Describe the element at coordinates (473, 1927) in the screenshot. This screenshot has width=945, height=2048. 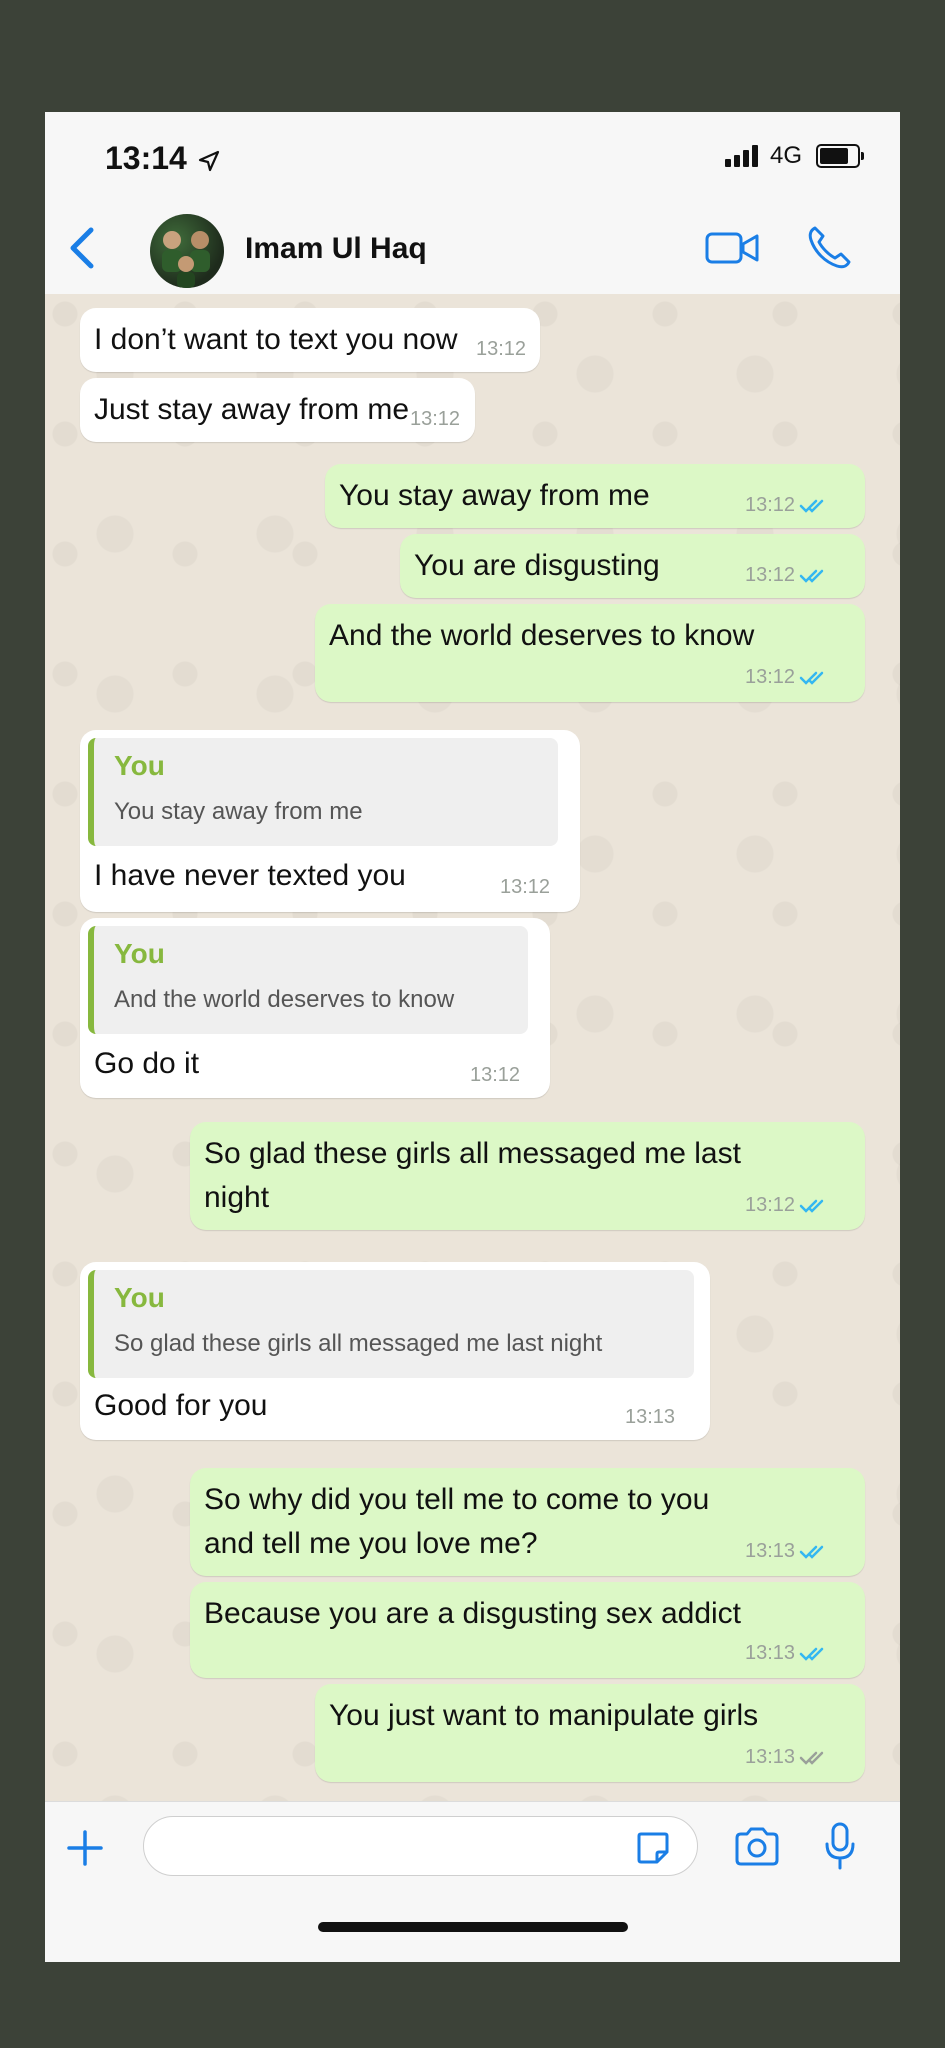
I see `home-indicator` at that location.